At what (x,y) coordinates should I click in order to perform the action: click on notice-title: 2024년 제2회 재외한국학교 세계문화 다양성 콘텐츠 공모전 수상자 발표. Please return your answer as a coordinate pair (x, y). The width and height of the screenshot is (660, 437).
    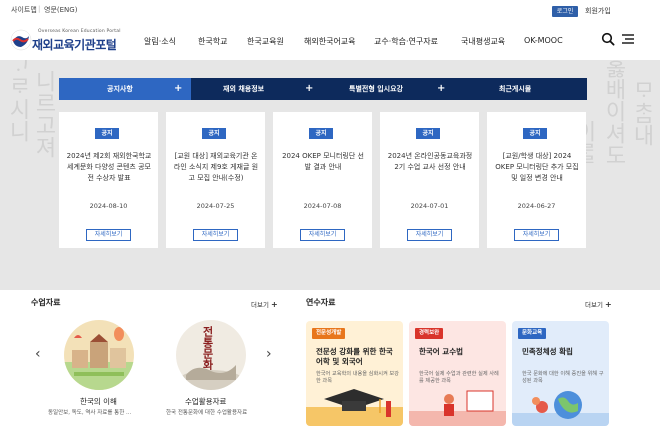
    Looking at the image, I should click on (109, 167).